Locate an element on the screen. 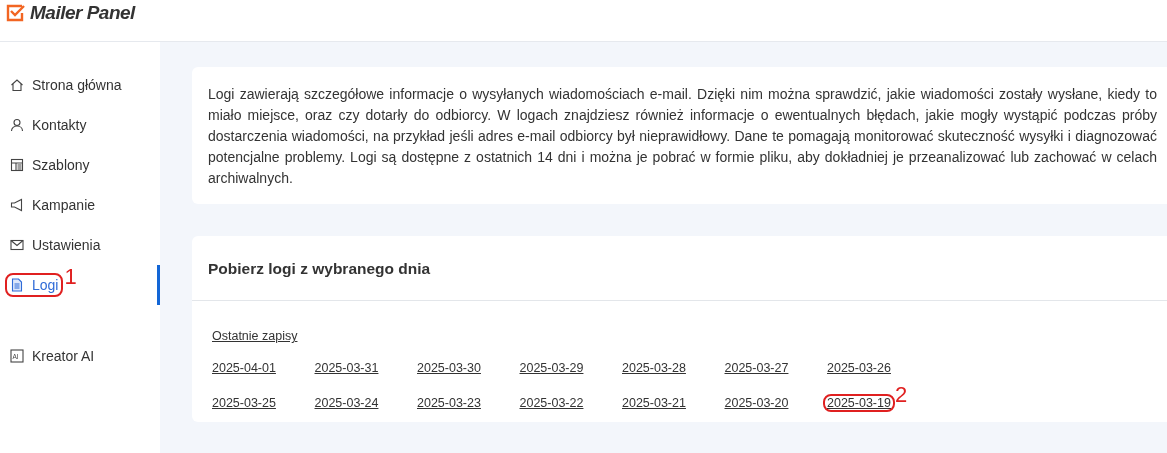  logo-text: Mailer Panel is located at coordinates (82, 13).